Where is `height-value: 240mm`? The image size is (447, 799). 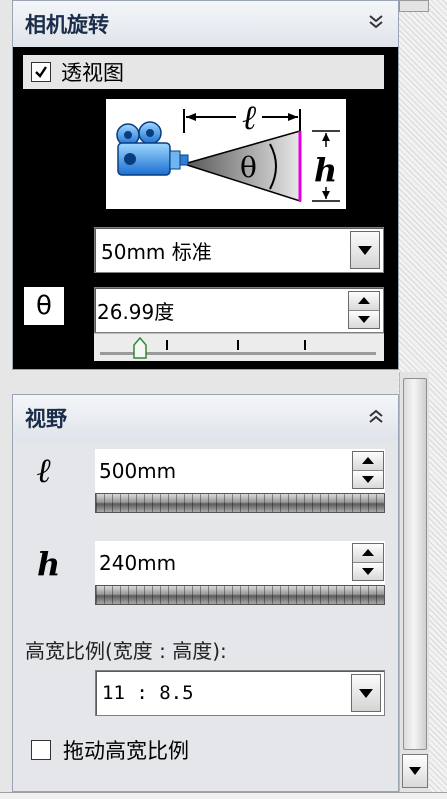 height-value: 240mm is located at coordinates (138, 563).